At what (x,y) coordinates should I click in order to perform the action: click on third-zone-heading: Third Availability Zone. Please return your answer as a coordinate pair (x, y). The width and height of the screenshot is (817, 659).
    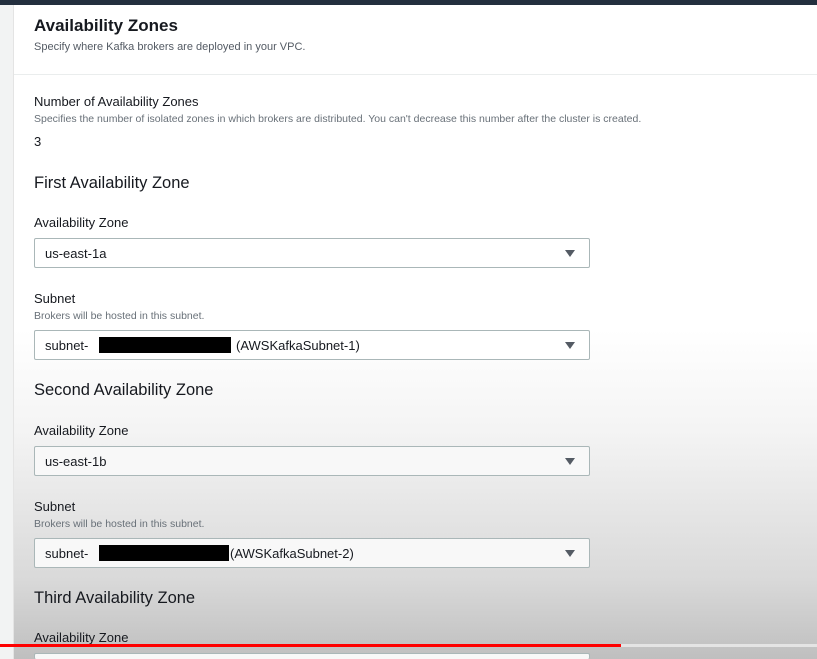
    Looking at the image, I should click on (115, 598).